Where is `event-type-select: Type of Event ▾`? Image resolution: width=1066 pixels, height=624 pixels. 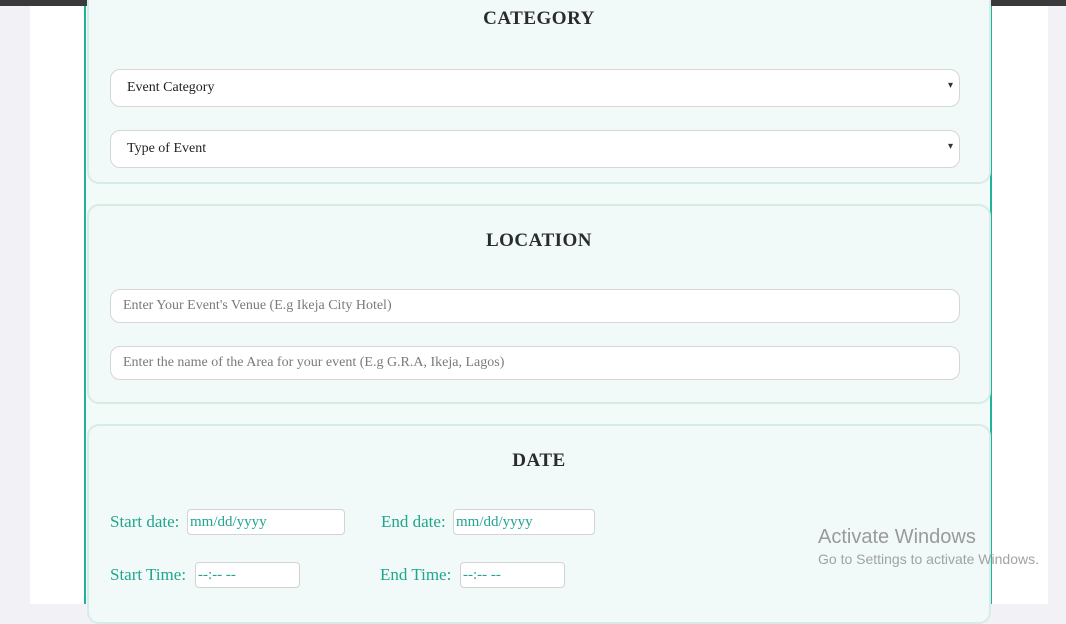
event-type-select: Type of Event ▾ is located at coordinates (535, 149).